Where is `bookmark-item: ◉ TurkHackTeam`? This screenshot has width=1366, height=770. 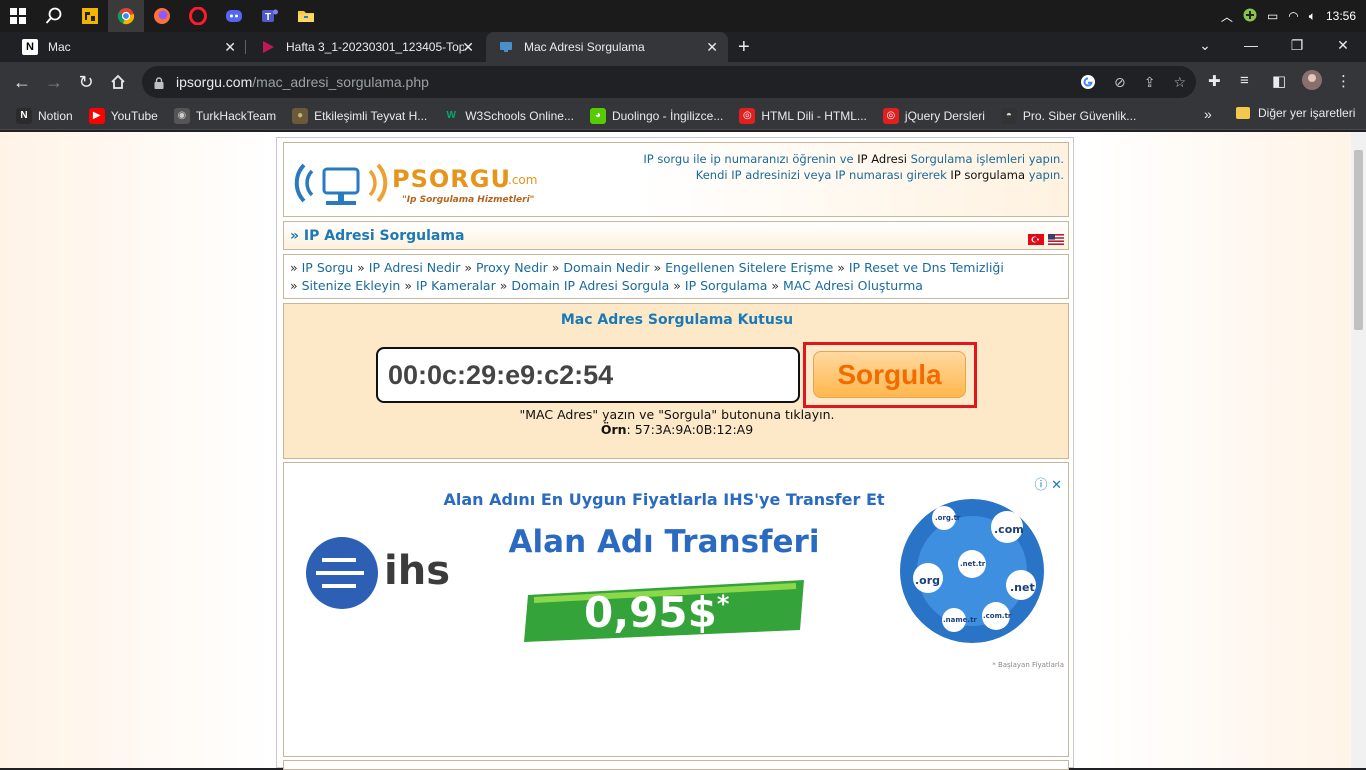 bookmark-item: ◉ TurkHackTeam is located at coordinates (225, 115).